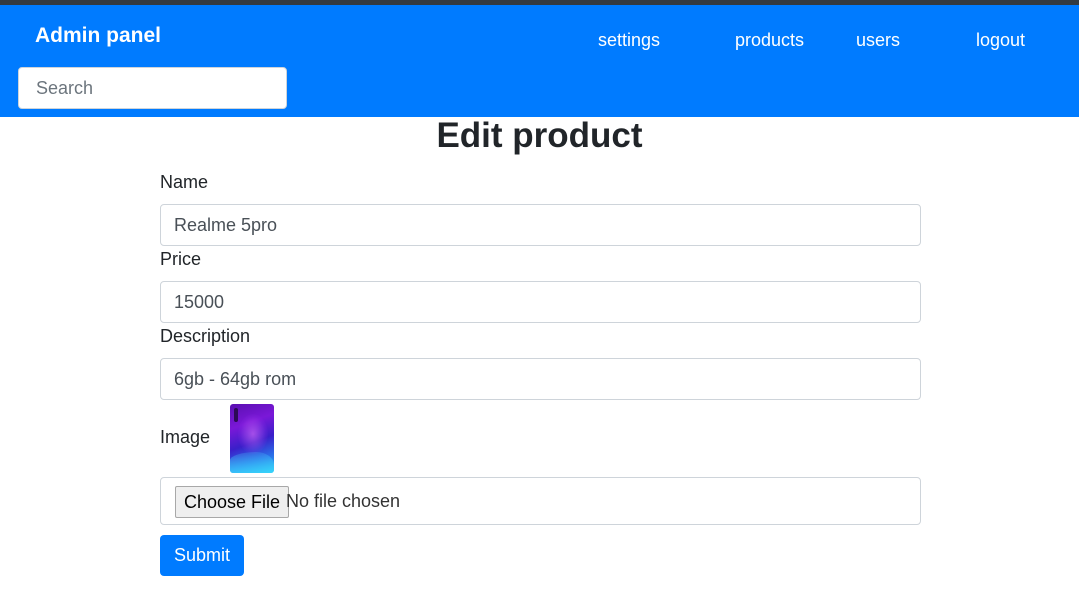  What do you see at coordinates (252, 462) in the screenshot?
I see `thumbnail-wave` at bounding box center [252, 462].